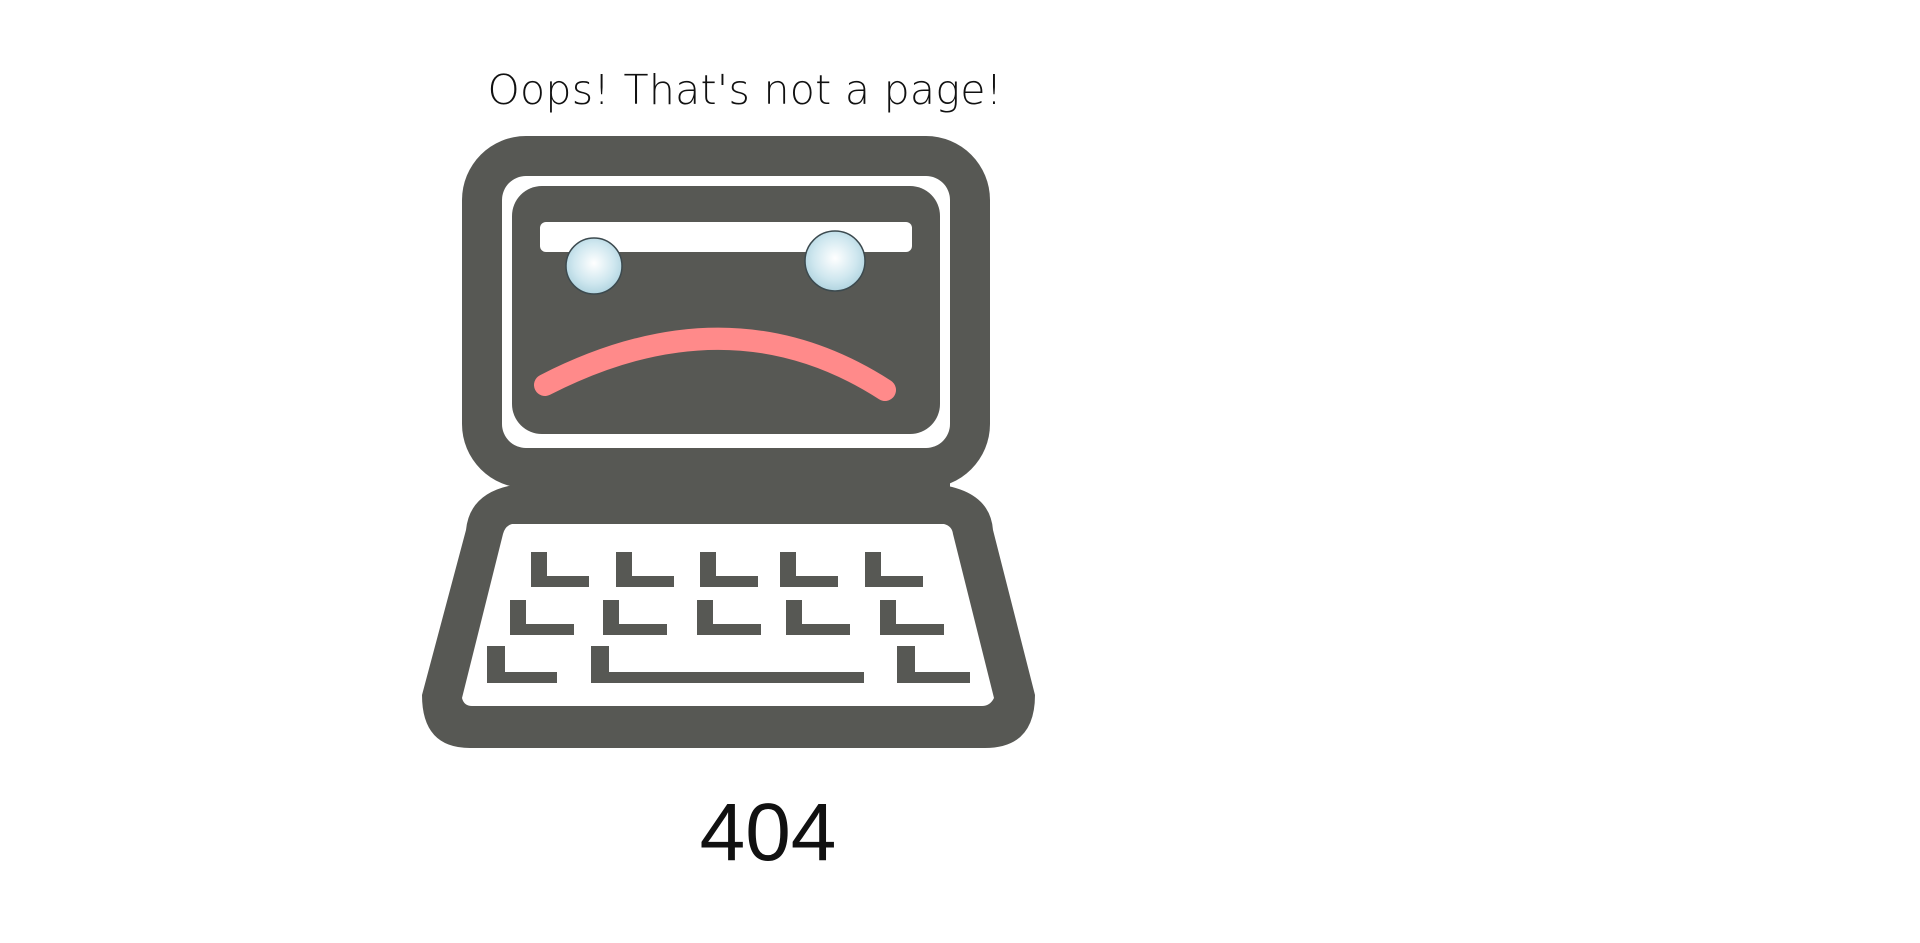  What do you see at coordinates (594, 266) in the screenshot?
I see `left-eye` at bounding box center [594, 266].